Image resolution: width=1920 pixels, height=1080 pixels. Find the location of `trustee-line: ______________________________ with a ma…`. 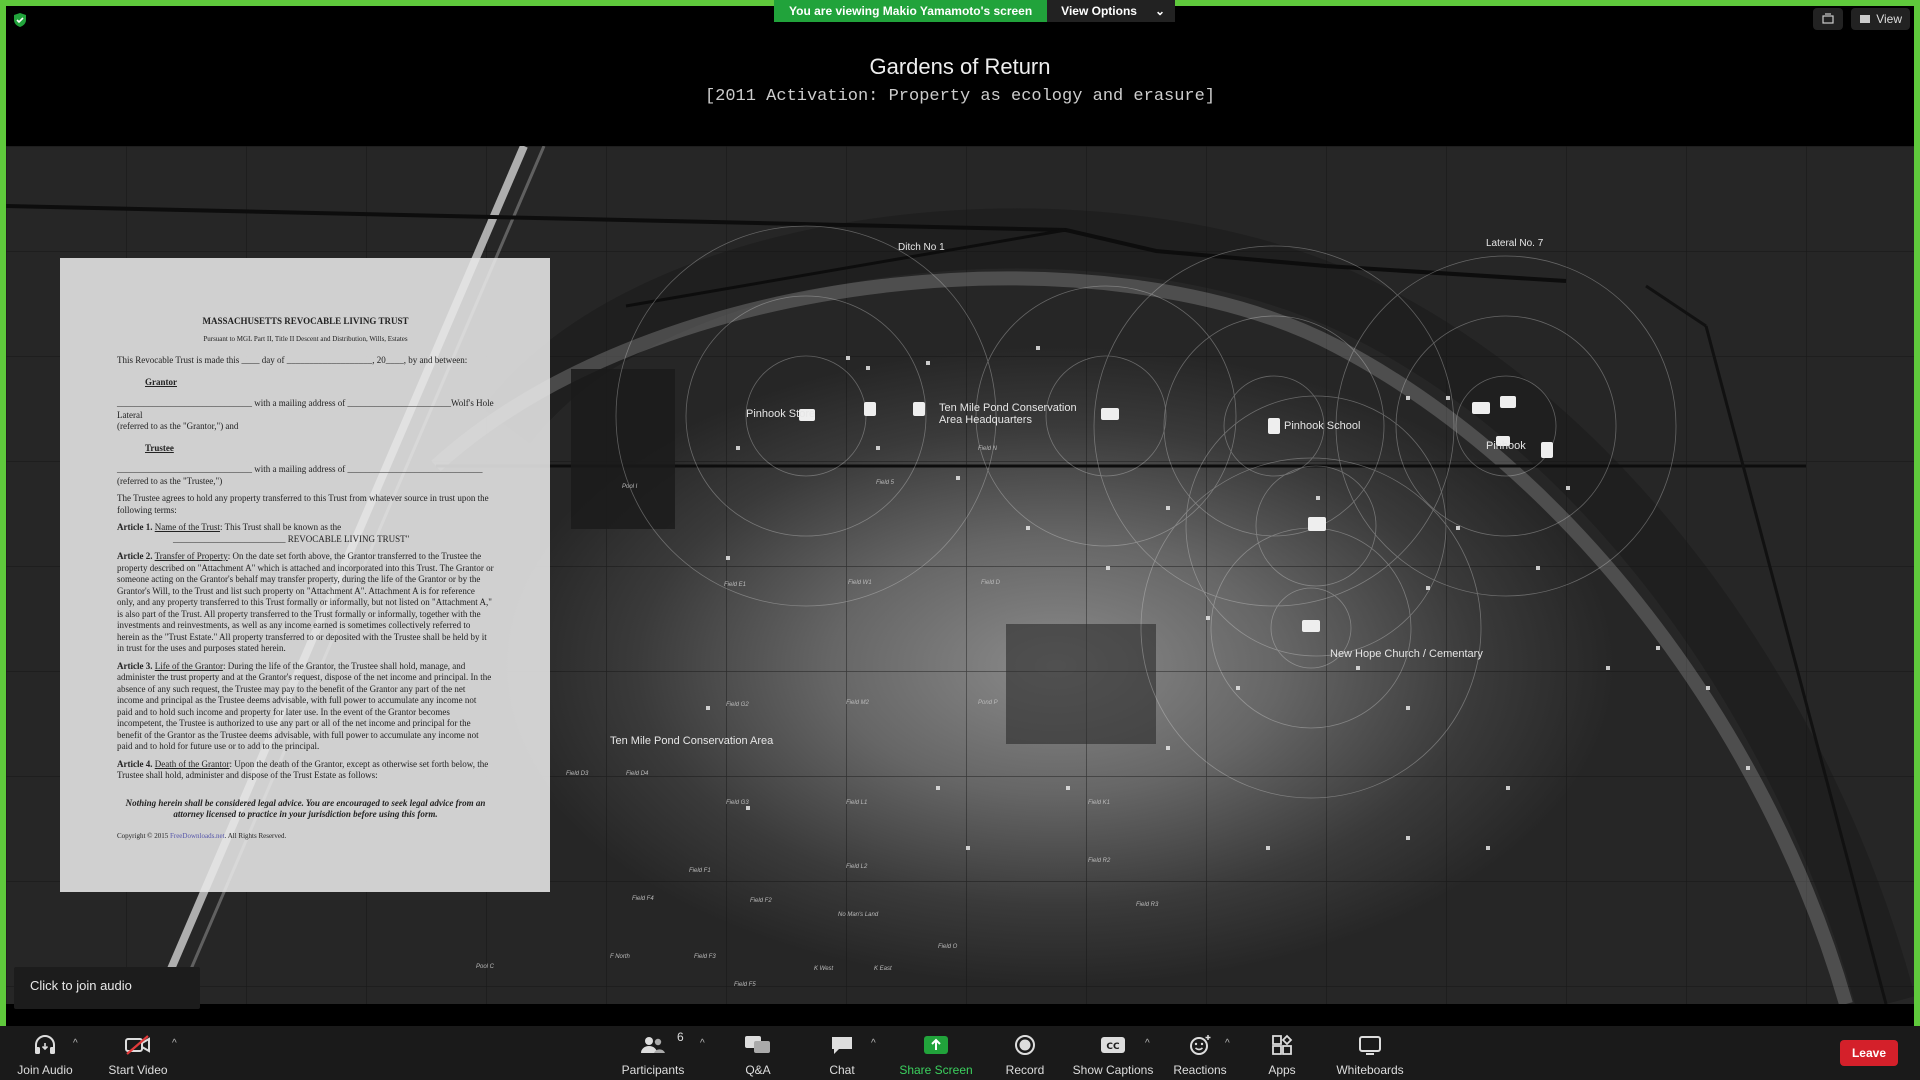

trustee-line: ______________________________ with a ma… is located at coordinates (300, 469).